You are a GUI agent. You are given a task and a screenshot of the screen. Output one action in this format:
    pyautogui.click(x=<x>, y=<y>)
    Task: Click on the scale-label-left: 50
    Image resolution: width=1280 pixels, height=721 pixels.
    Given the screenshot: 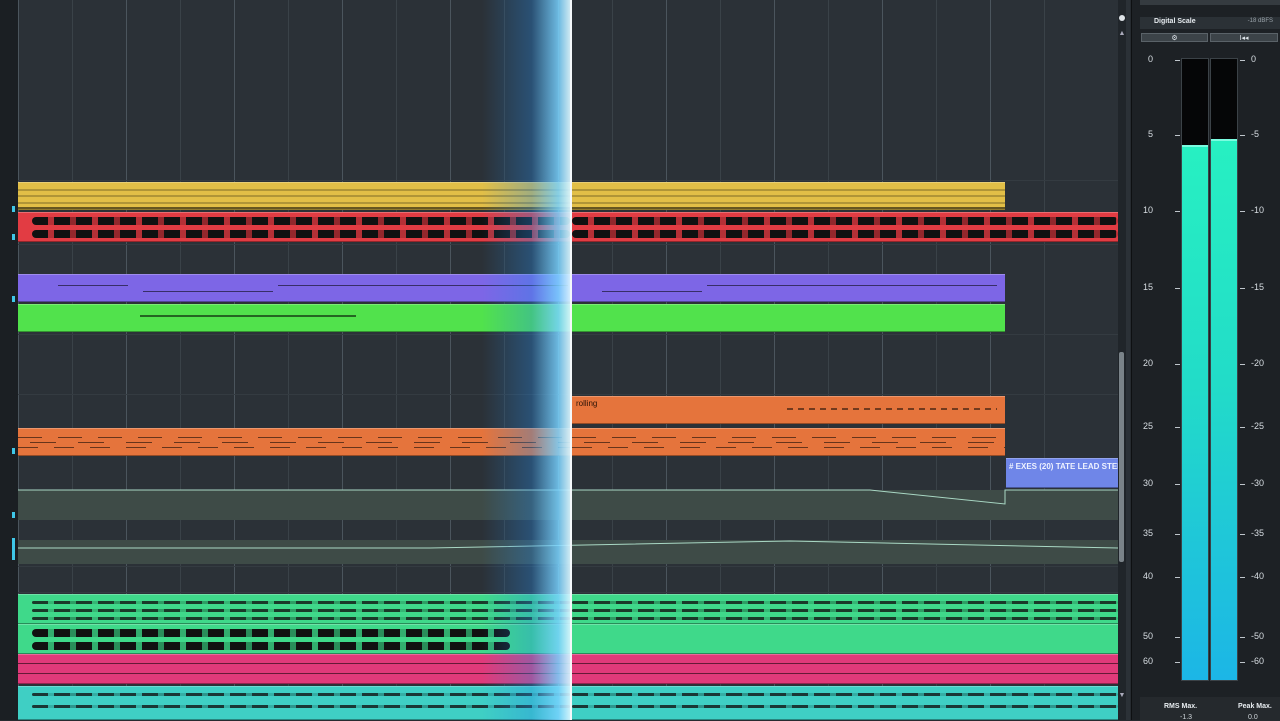 What is the action you would take?
    pyautogui.click(x=1147, y=636)
    